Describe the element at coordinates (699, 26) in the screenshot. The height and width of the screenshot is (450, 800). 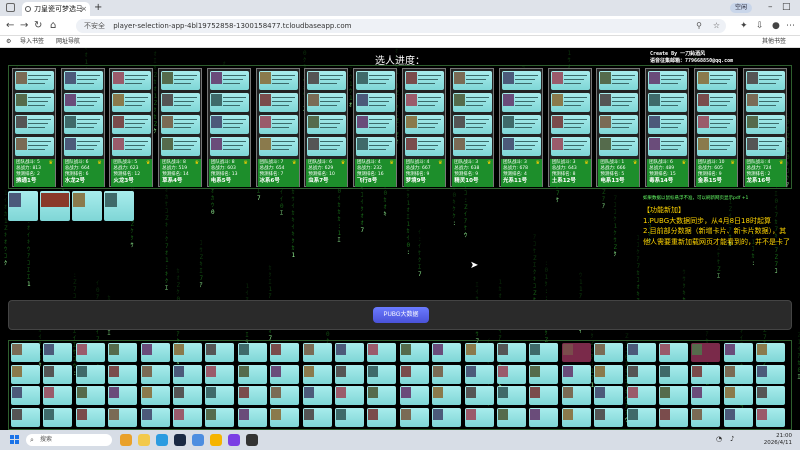
I see `location-icon: ⚲` at that location.